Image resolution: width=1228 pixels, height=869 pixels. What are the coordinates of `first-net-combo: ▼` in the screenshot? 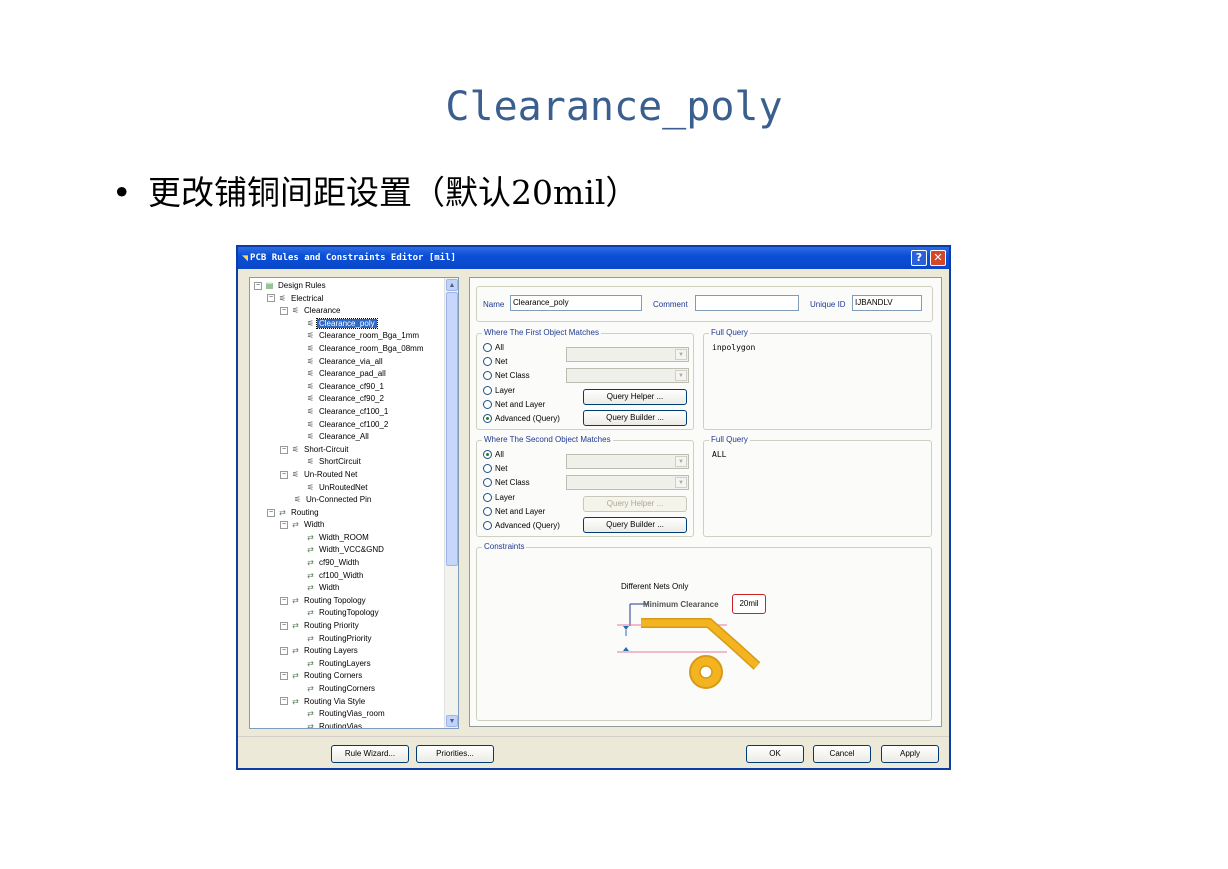 It's located at (627, 354).